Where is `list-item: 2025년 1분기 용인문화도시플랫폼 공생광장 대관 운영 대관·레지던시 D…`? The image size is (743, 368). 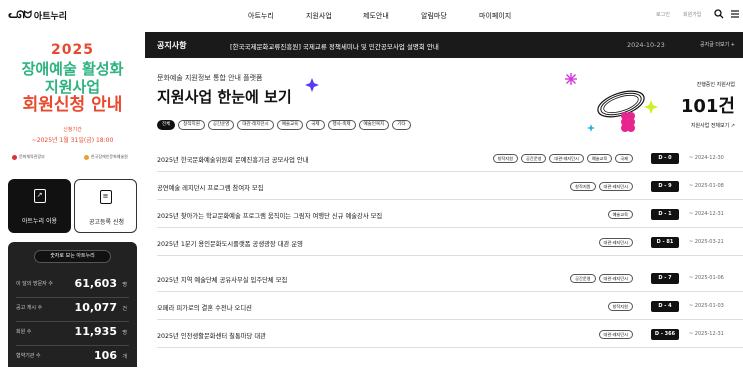
list-item: 2025년 1분기 용인문화도시플랫폼 공생광장 대관 운영 대관·레지던시 D… is located at coordinates (450, 243).